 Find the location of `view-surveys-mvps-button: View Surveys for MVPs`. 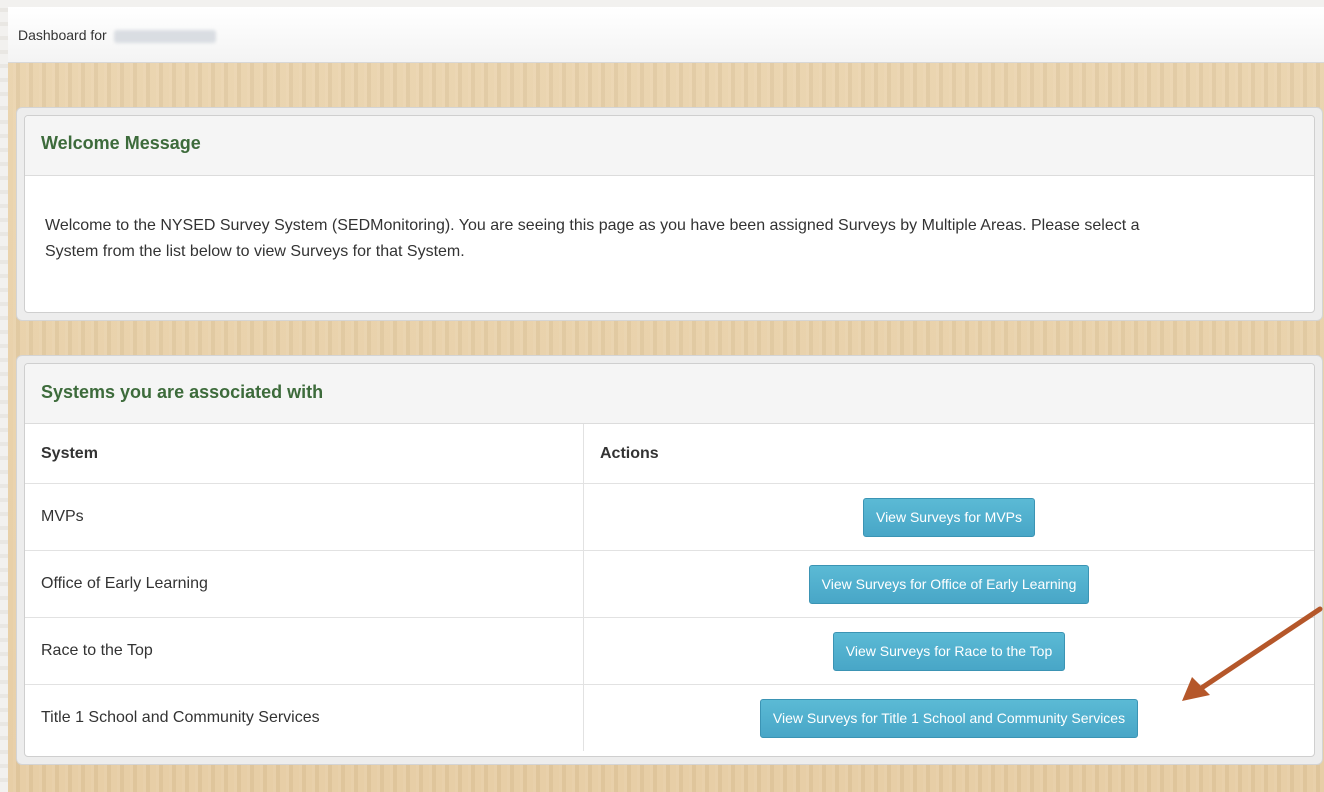

view-surveys-mvps-button: View Surveys for MVPs is located at coordinates (948, 517).